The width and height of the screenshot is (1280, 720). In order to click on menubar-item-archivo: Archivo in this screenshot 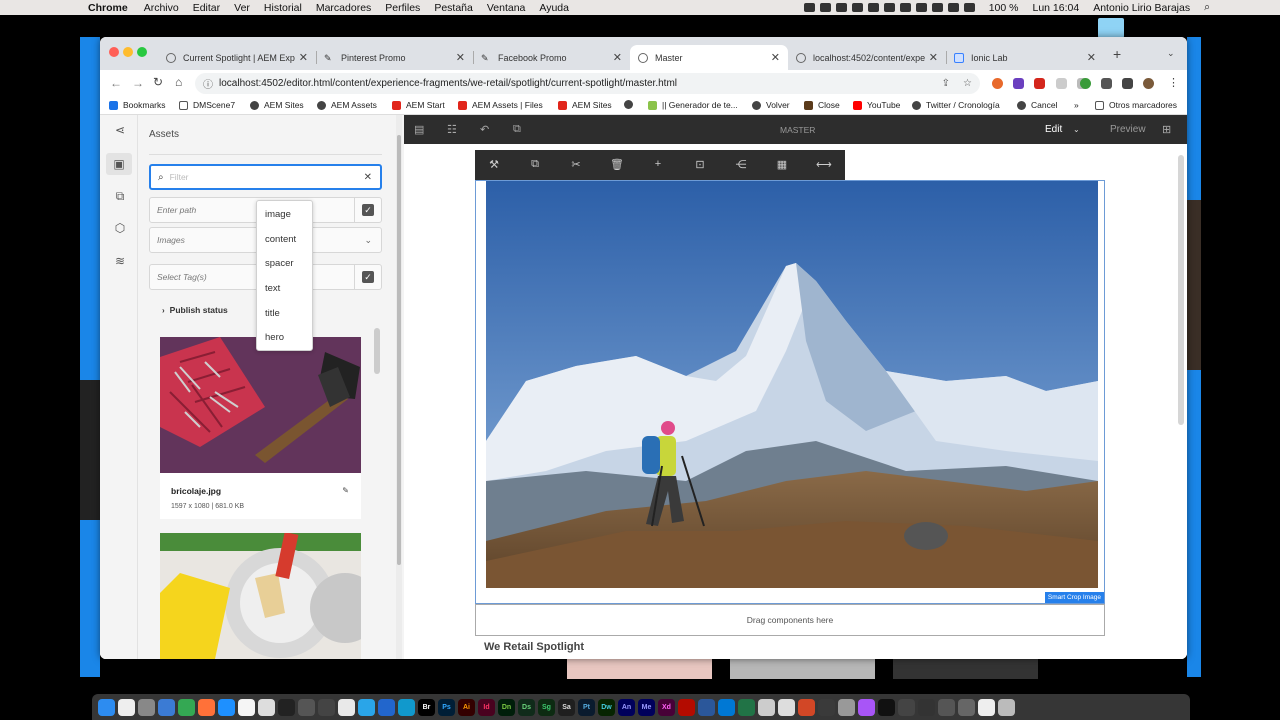, I will do `click(161, 8)`.